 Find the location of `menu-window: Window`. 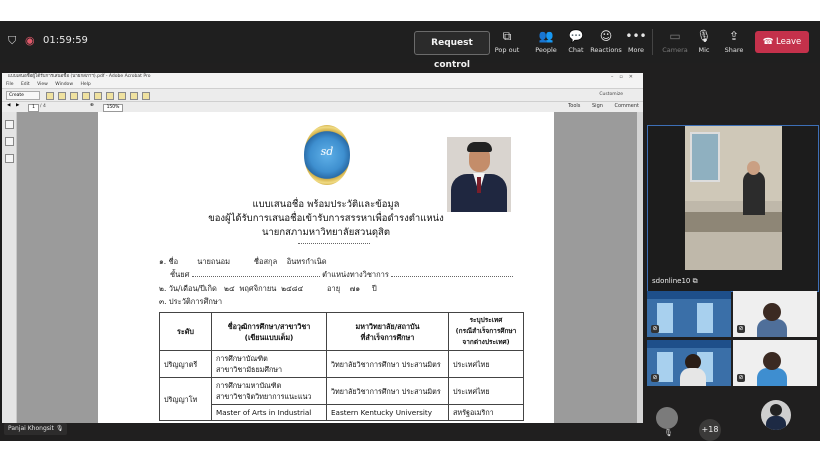

menu-window: Window is located at coordinates (64, 84).